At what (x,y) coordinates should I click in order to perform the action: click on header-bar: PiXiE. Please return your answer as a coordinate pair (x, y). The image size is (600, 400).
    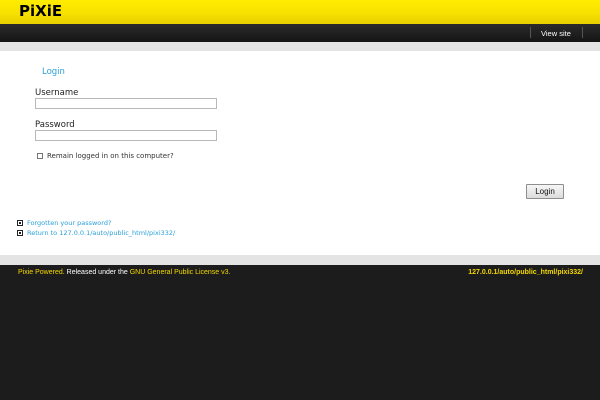
    Looking at the image, I should click on (300, 12).